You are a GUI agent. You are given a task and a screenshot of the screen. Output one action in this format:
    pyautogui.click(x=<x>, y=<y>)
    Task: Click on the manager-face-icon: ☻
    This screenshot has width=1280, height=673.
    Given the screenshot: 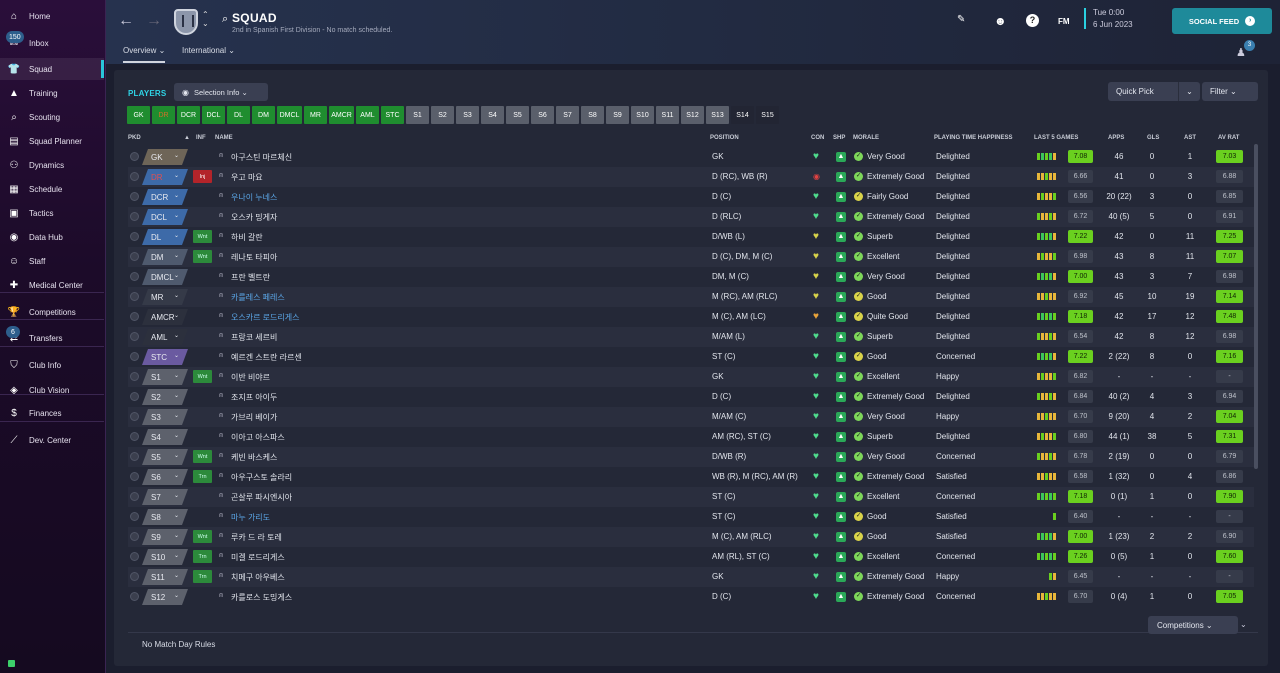 What is the action you would take?
    pyautogui.click(x=1000, y=21)
    